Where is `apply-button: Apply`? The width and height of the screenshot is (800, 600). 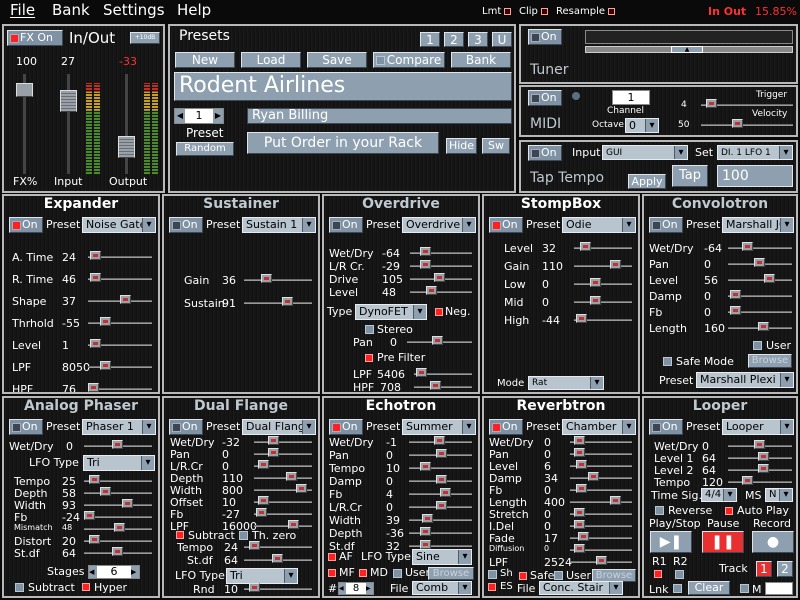 apply-button: Apply is located at coordinates (647, 181).